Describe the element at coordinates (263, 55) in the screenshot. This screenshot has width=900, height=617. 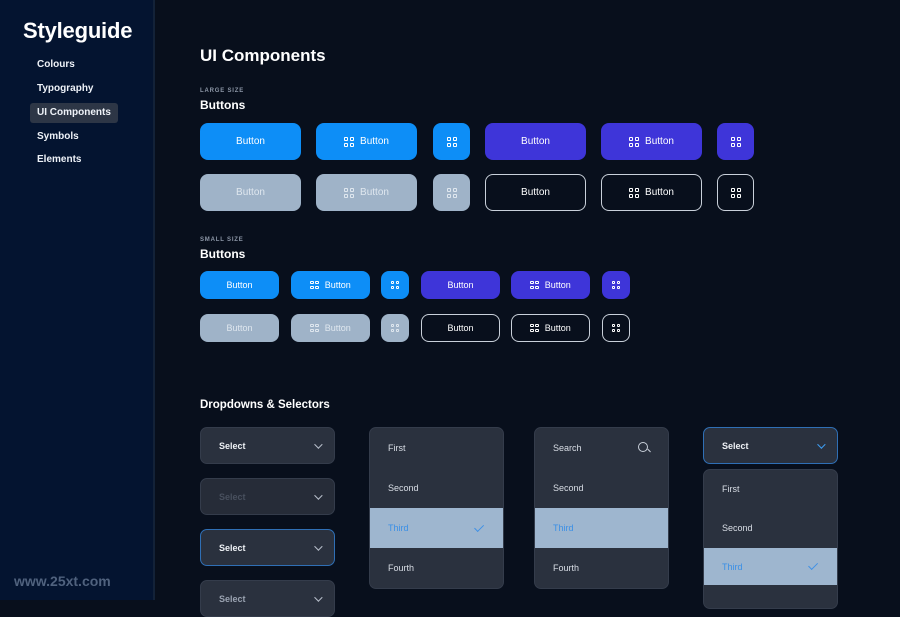
I see `page-title: UI Components` at that location.